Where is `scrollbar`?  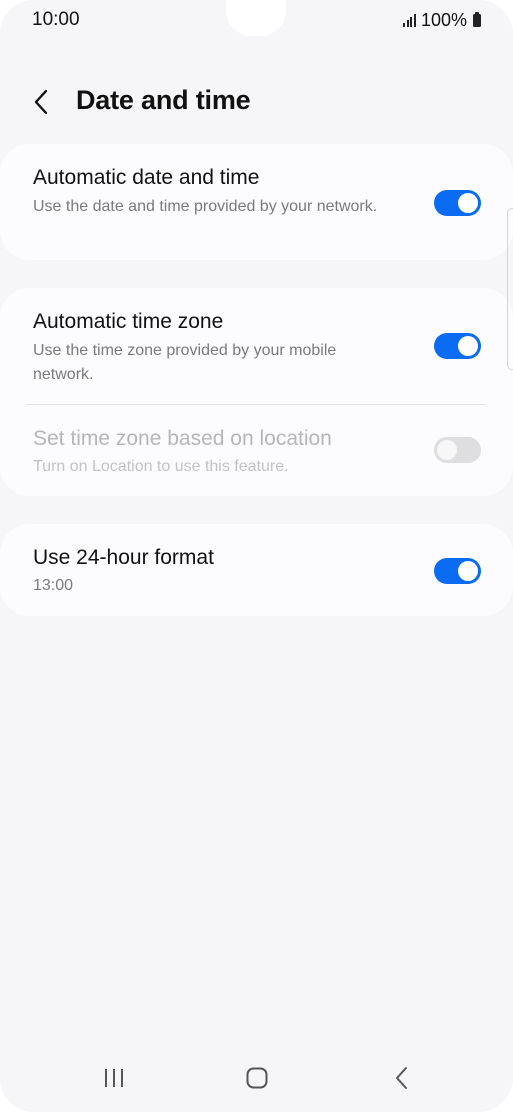
scrollbar is located at coordinates (510, 289).